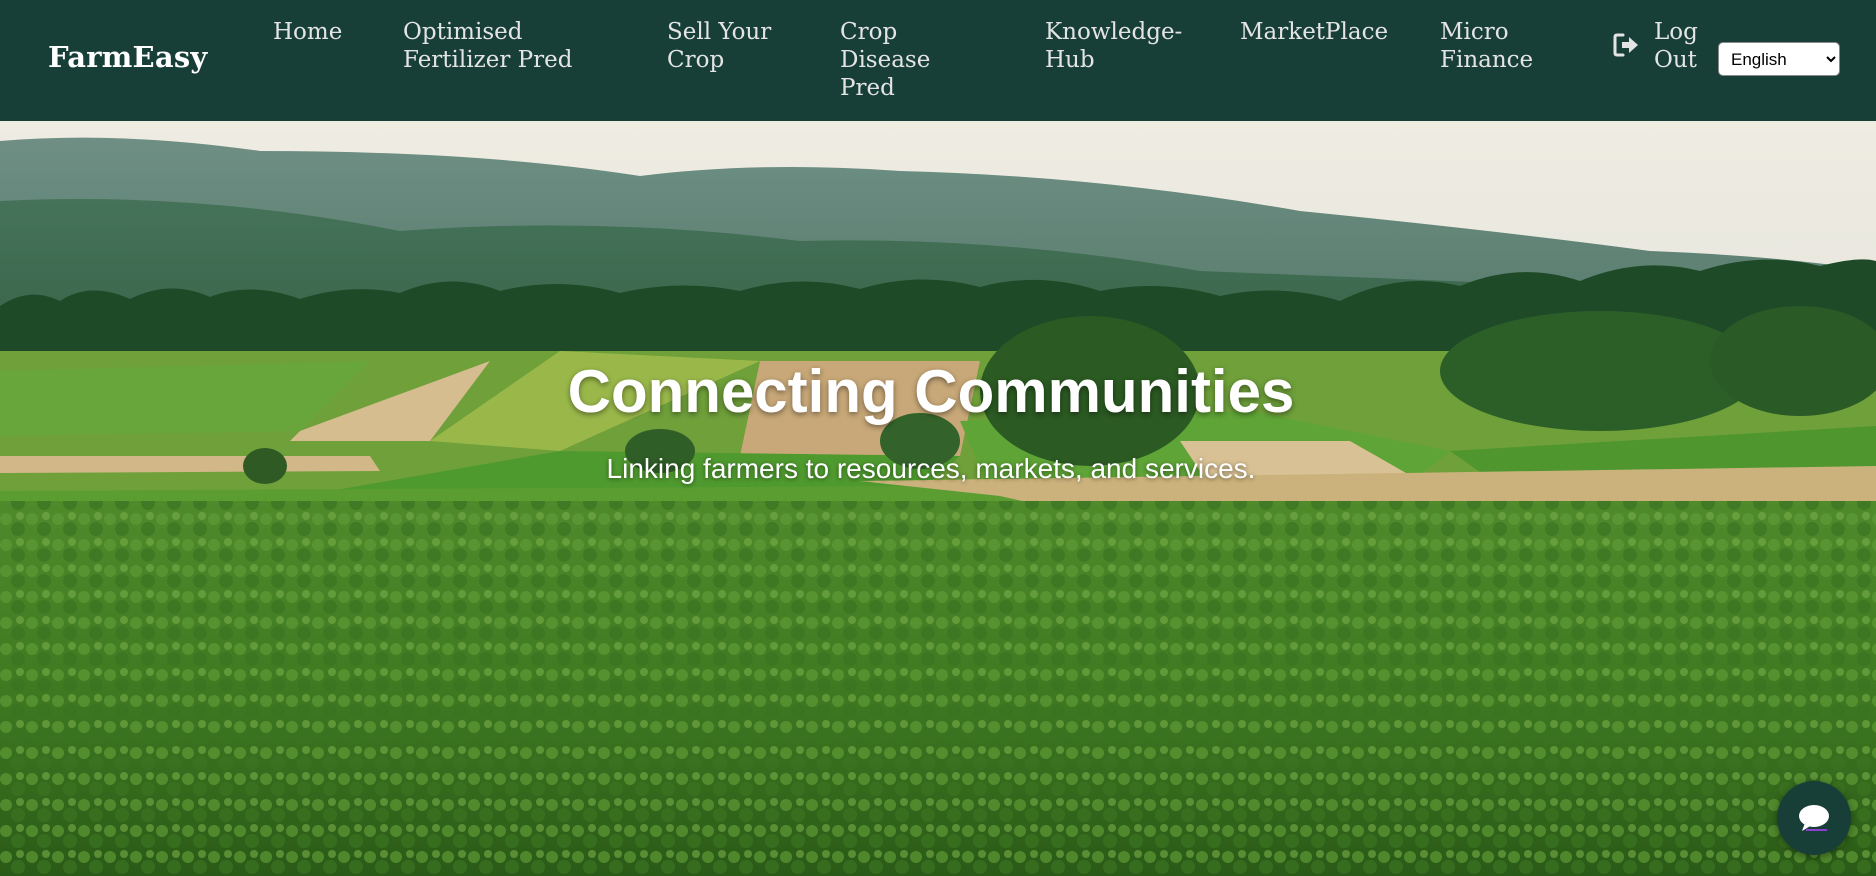 Image resolution: width=1876 pixels, height=876 pixels. What do you see at coordinates (1120, 46) in the screenshot?
I see `nav-link-knowledge-hub: Knowledge-Hub` at bounding box center [1120, 46].